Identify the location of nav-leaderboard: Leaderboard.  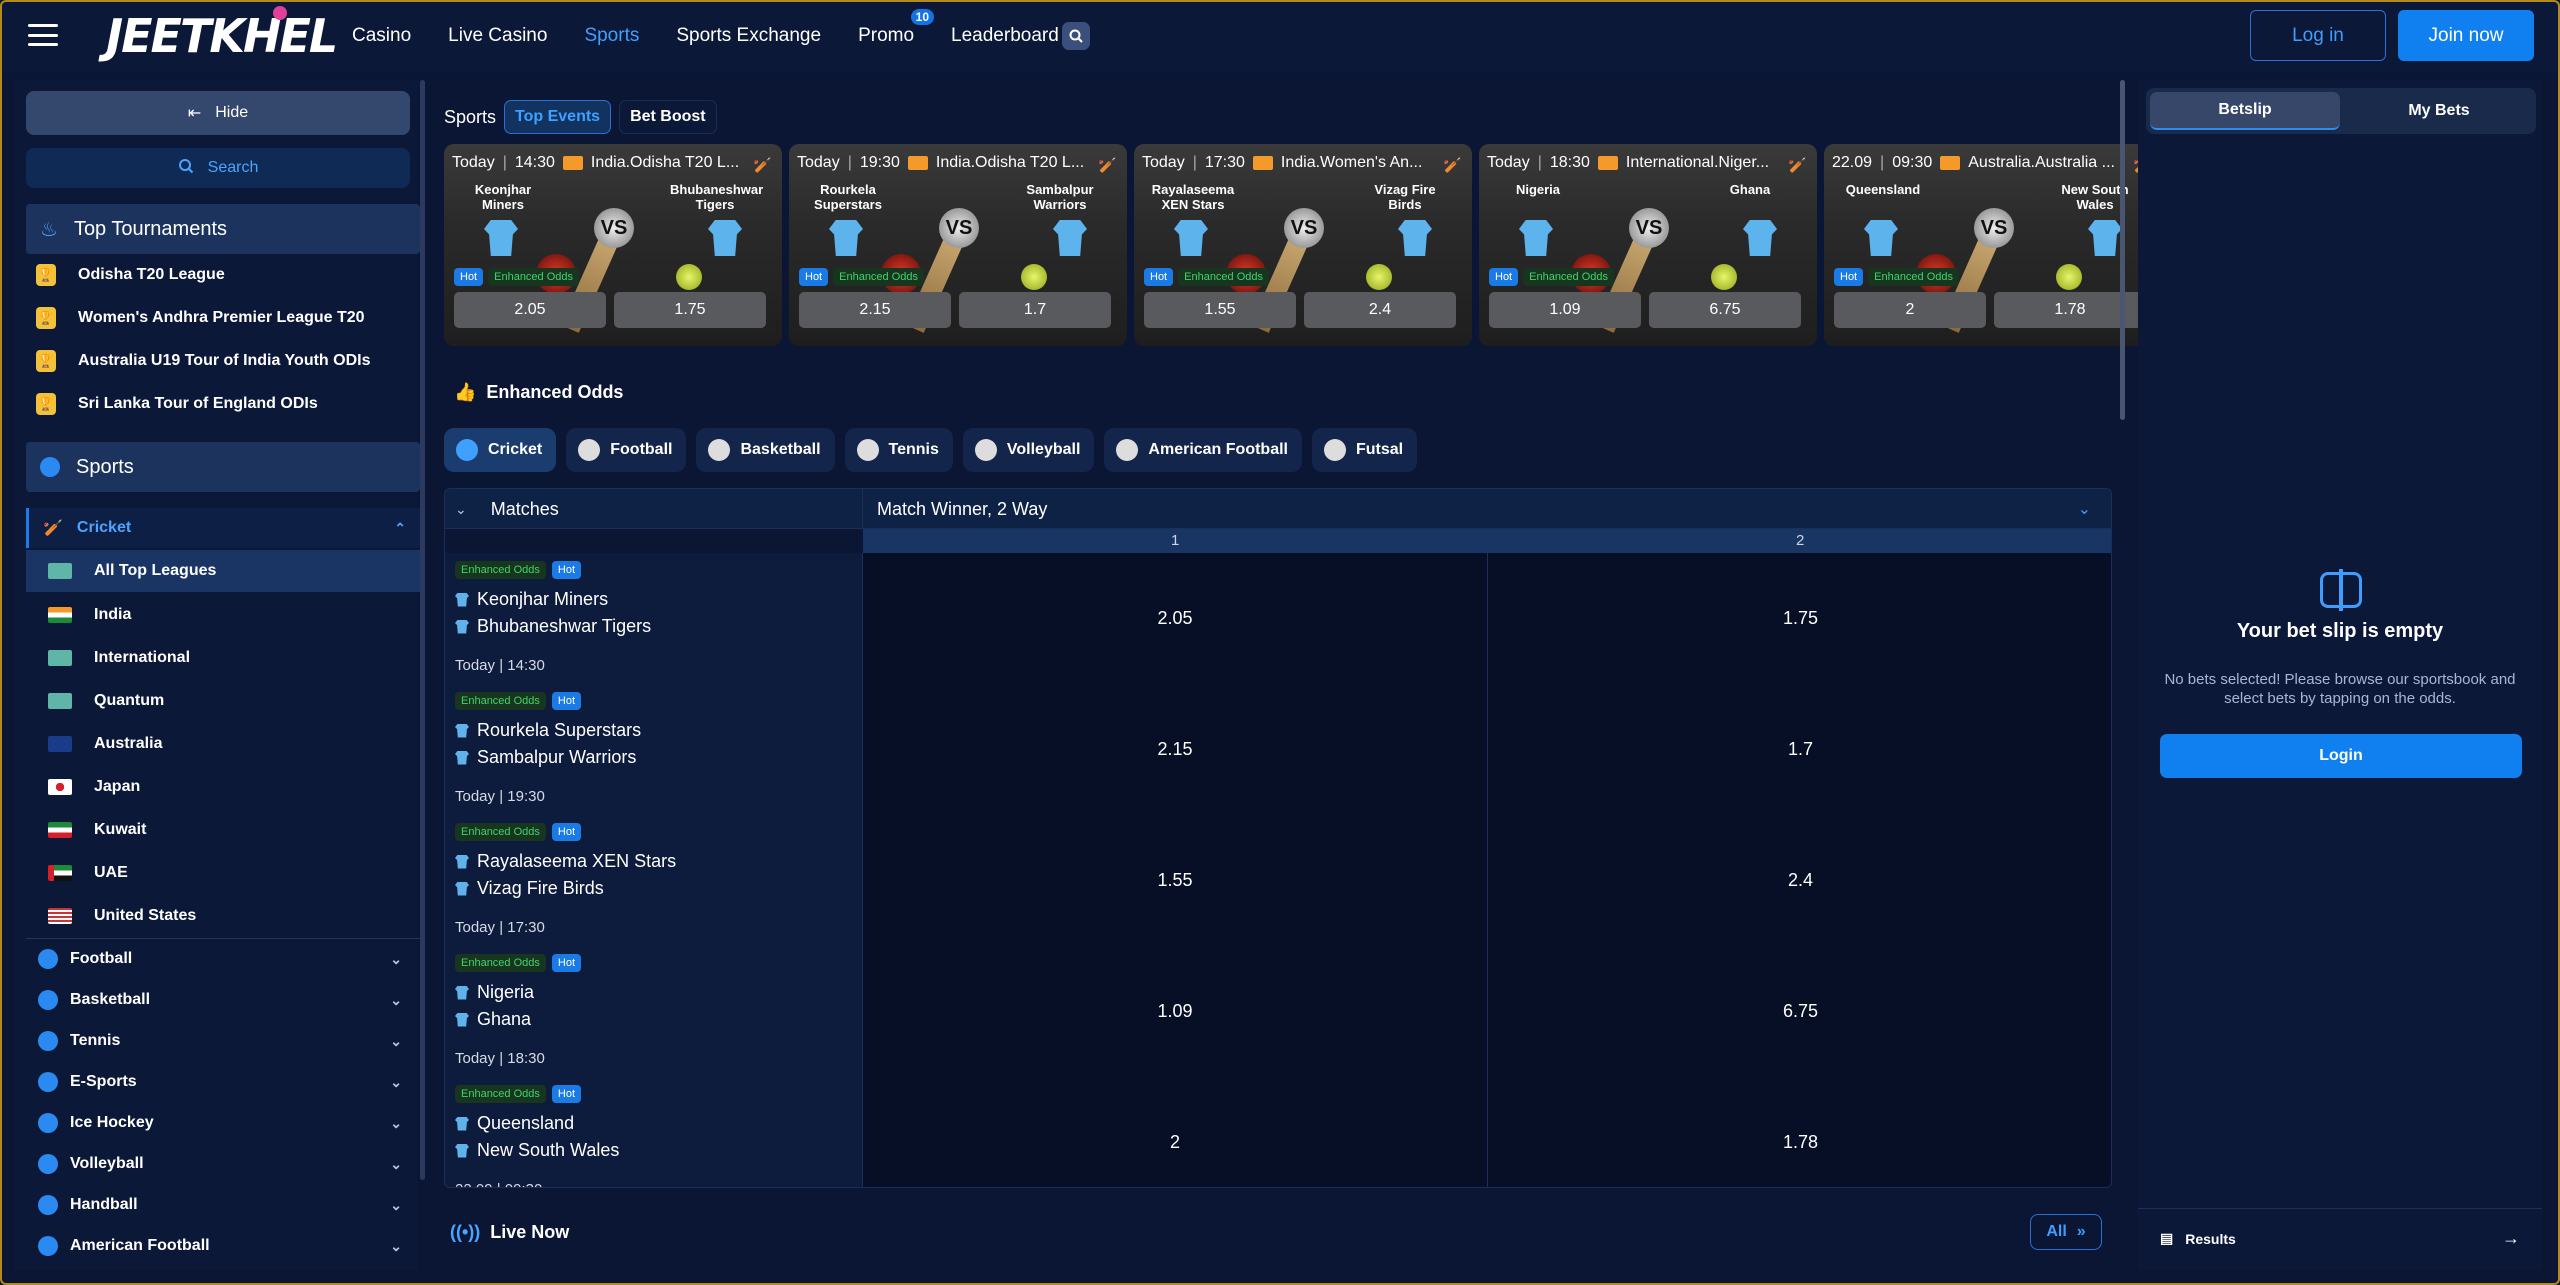
(1005, 36).